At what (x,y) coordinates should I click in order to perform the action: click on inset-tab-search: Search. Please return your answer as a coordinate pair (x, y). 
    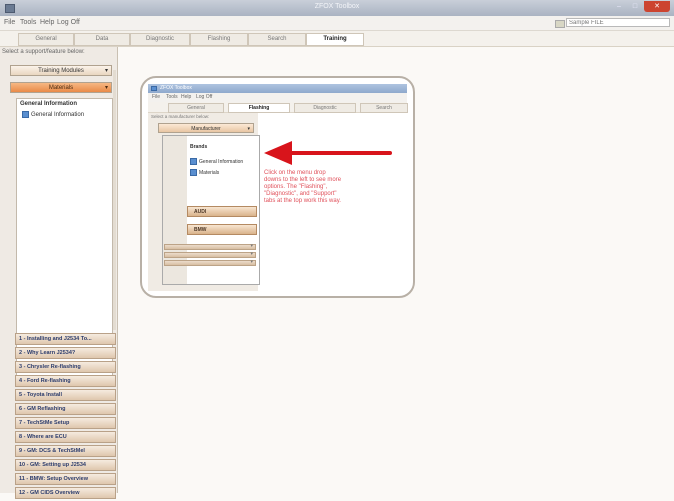
    Looking at the image, I should click on (384, 108).